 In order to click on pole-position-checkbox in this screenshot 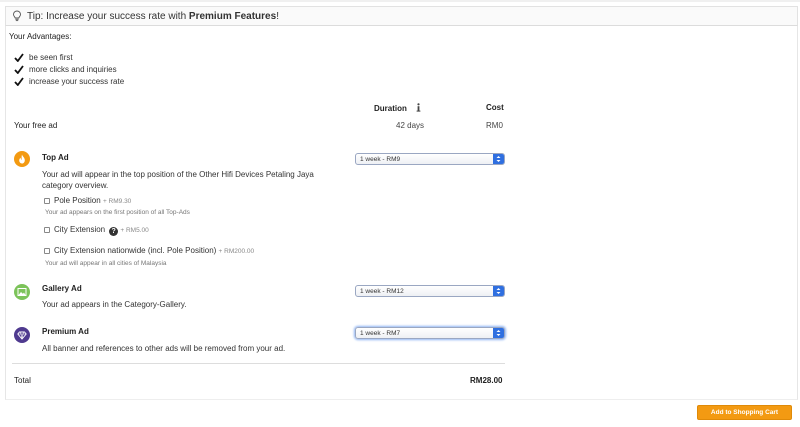, I will do `click(47, 201)`.